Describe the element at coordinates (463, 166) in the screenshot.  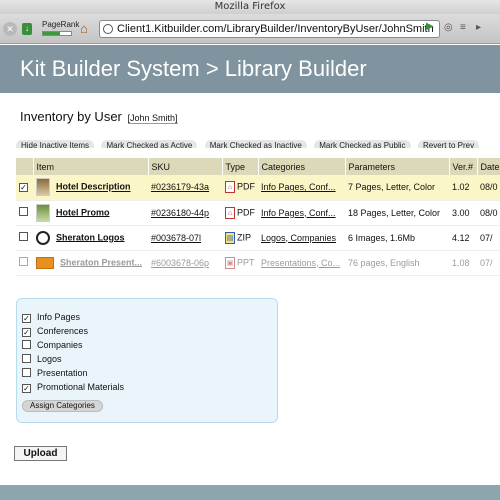
I see `column-header-version: Ver.#` at that location.